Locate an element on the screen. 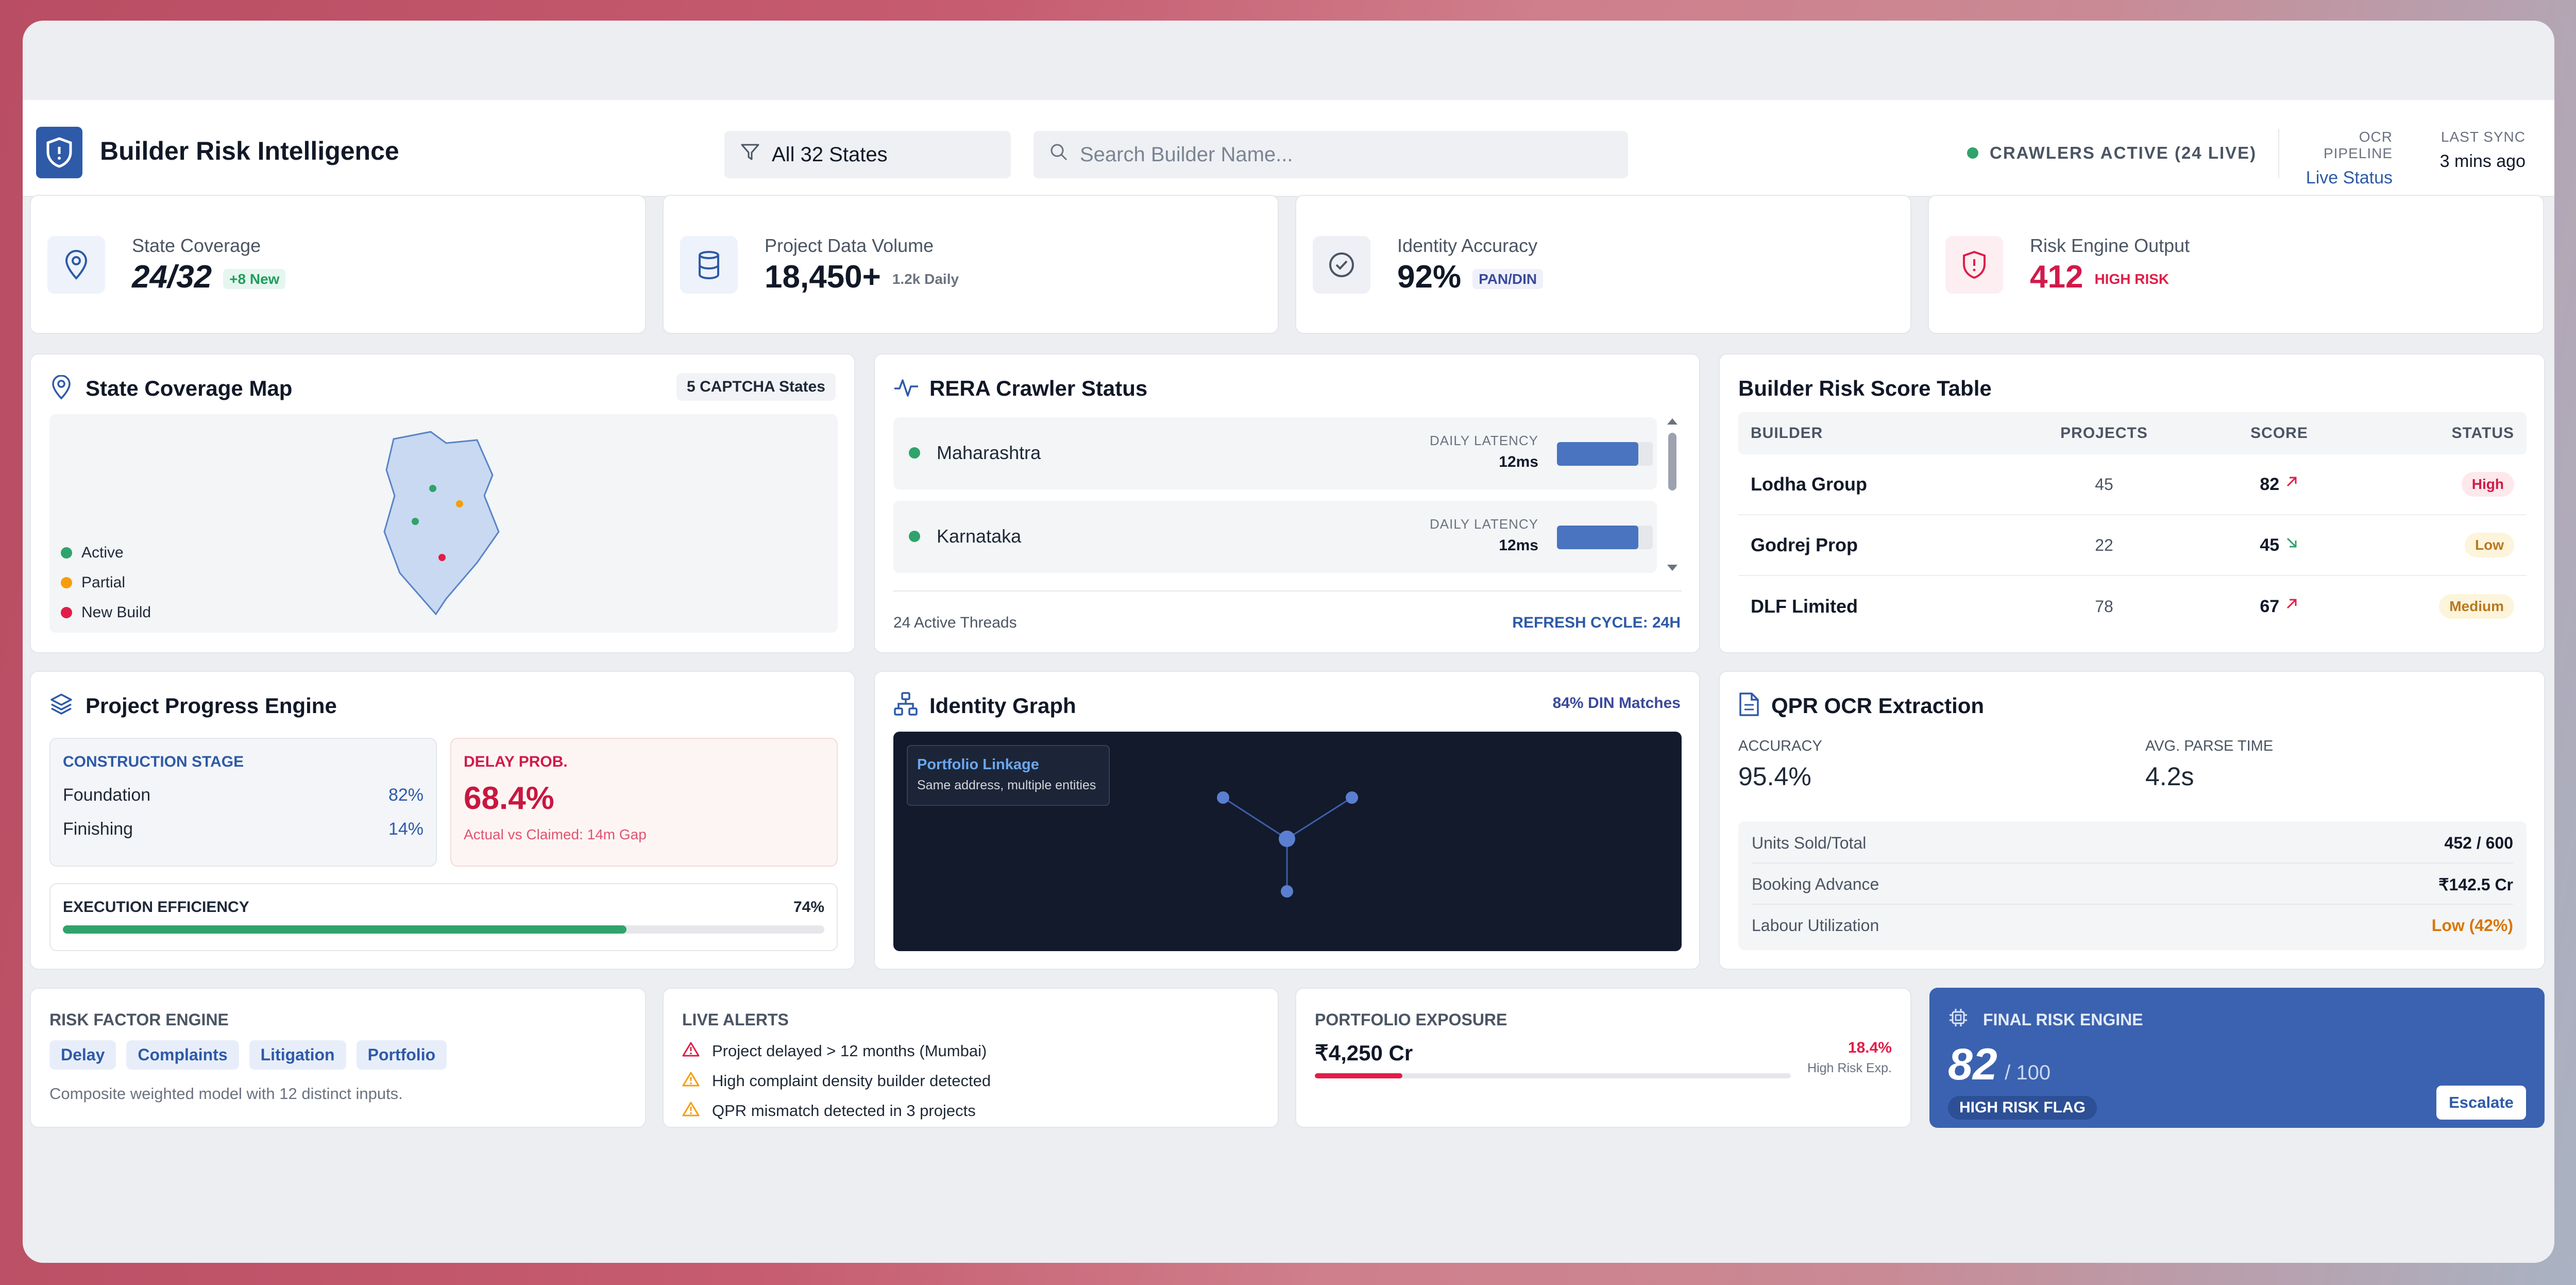 The height and width of the screenshot is (1285, 2576). crawler-scrollbar is located at coordinates (1672, 494).